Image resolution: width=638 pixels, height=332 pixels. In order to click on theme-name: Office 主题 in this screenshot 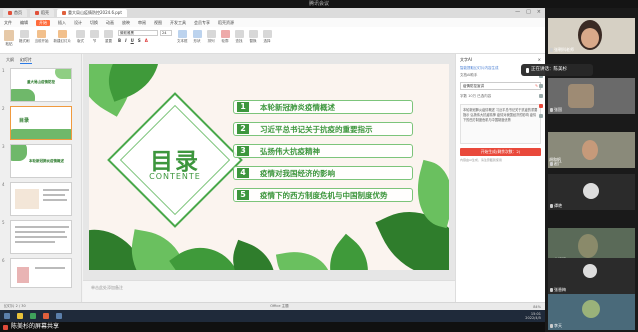, I will do `click(279, 306)`.